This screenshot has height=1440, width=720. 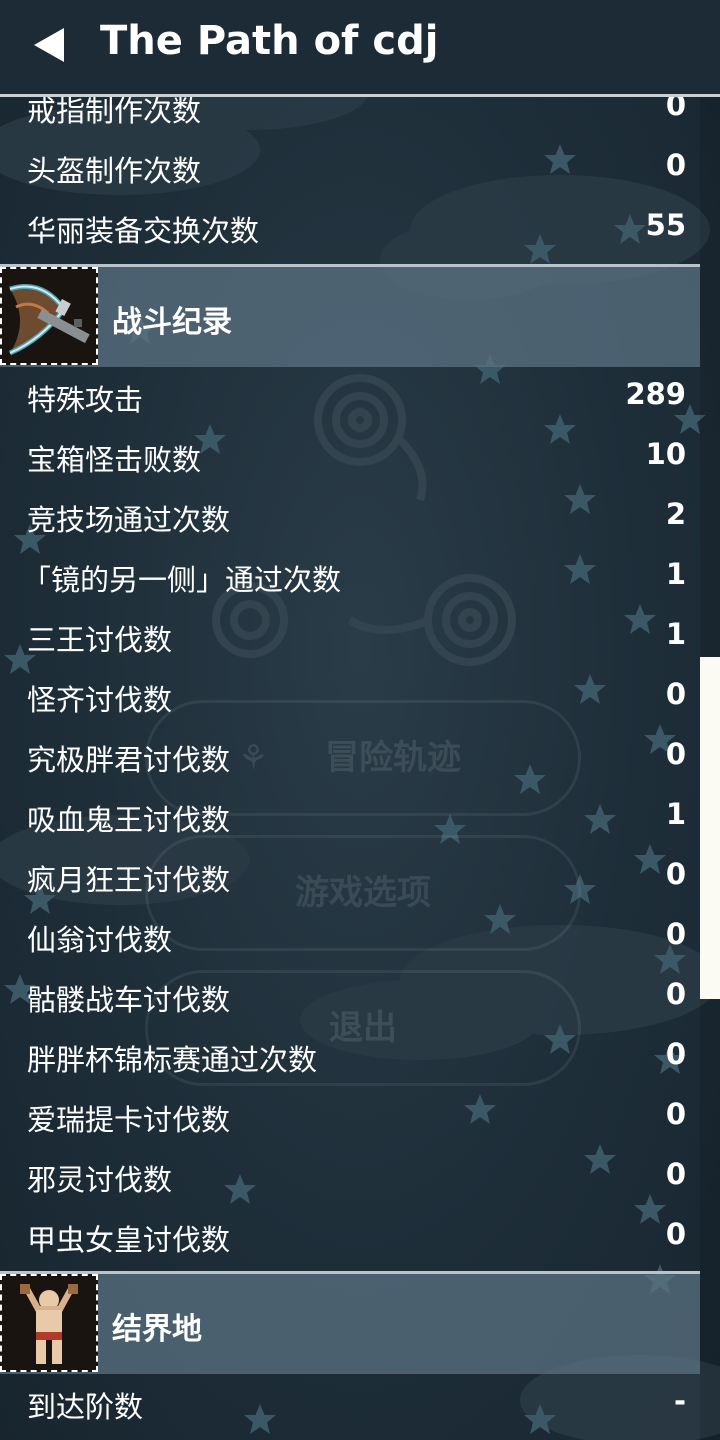 I want to click on list-item: 胖胖杯锦标赛通过次数 0, so click(x=350, y=1057).